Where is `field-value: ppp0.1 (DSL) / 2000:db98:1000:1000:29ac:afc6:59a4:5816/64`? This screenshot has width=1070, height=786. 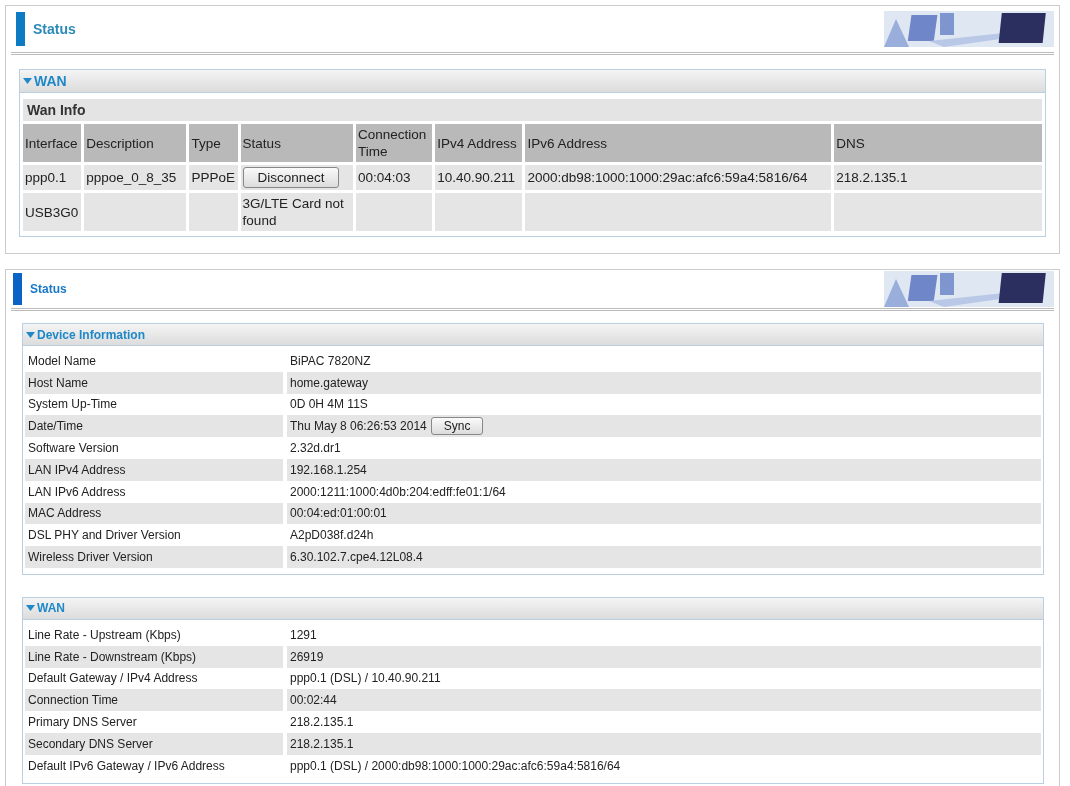 field-value: ppp0.1 (DSL) / 2000:db98:1000:1000:29ac:afc6:59a4:5816/64 is located at coordinates (455, 765).